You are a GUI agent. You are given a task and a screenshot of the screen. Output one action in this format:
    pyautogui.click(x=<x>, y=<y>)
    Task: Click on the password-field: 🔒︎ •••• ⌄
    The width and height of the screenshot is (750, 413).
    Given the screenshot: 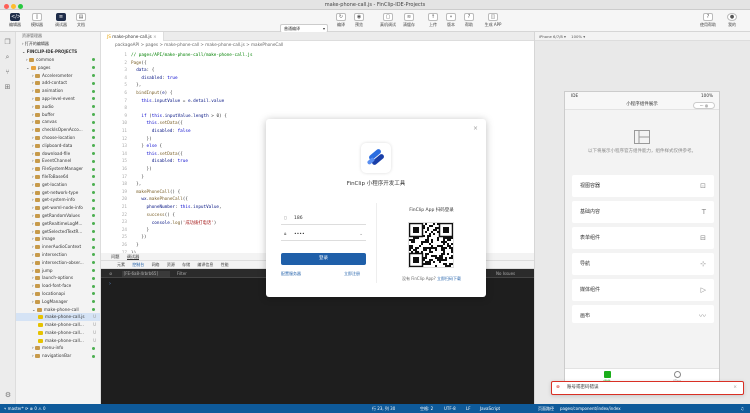 What is the action you would take?
    pyautogui.click(x=323, y=235)
    